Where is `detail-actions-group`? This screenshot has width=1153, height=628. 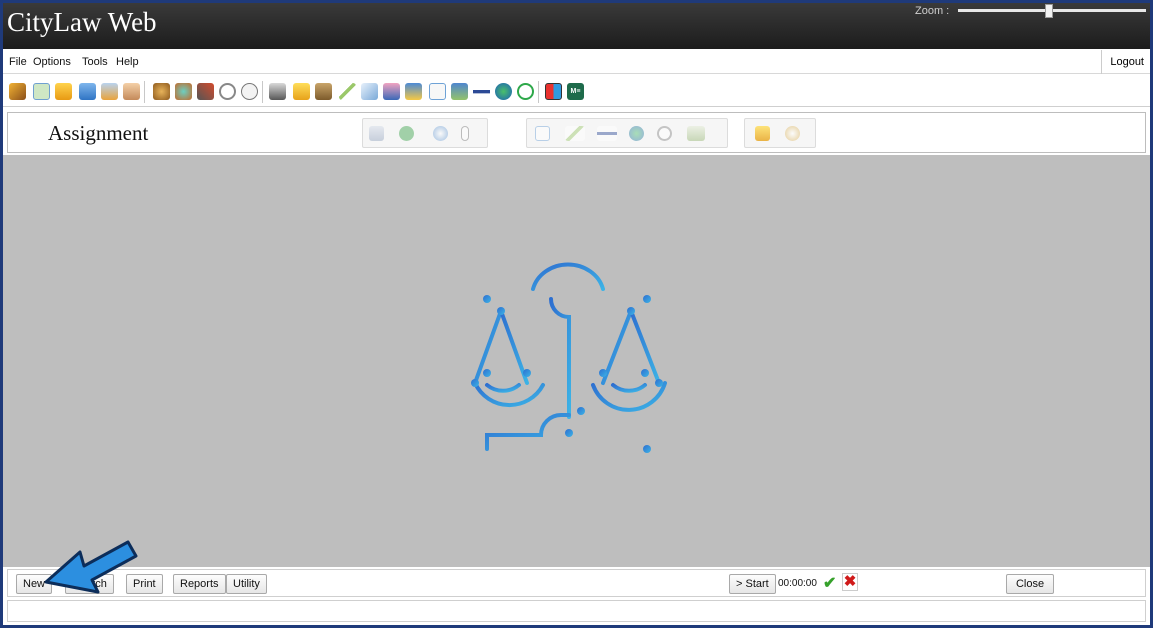 detail-actions-group is located at coordinates (627, 133).